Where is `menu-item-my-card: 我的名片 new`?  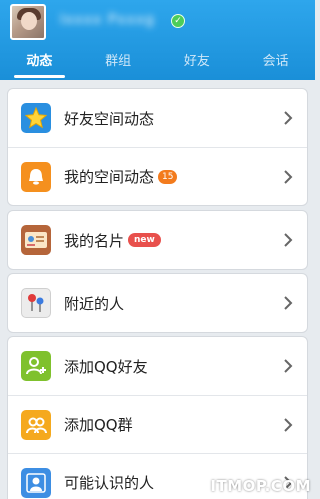
menu-item-my-card: 我的名片 new is located at coordinates (157, 240).